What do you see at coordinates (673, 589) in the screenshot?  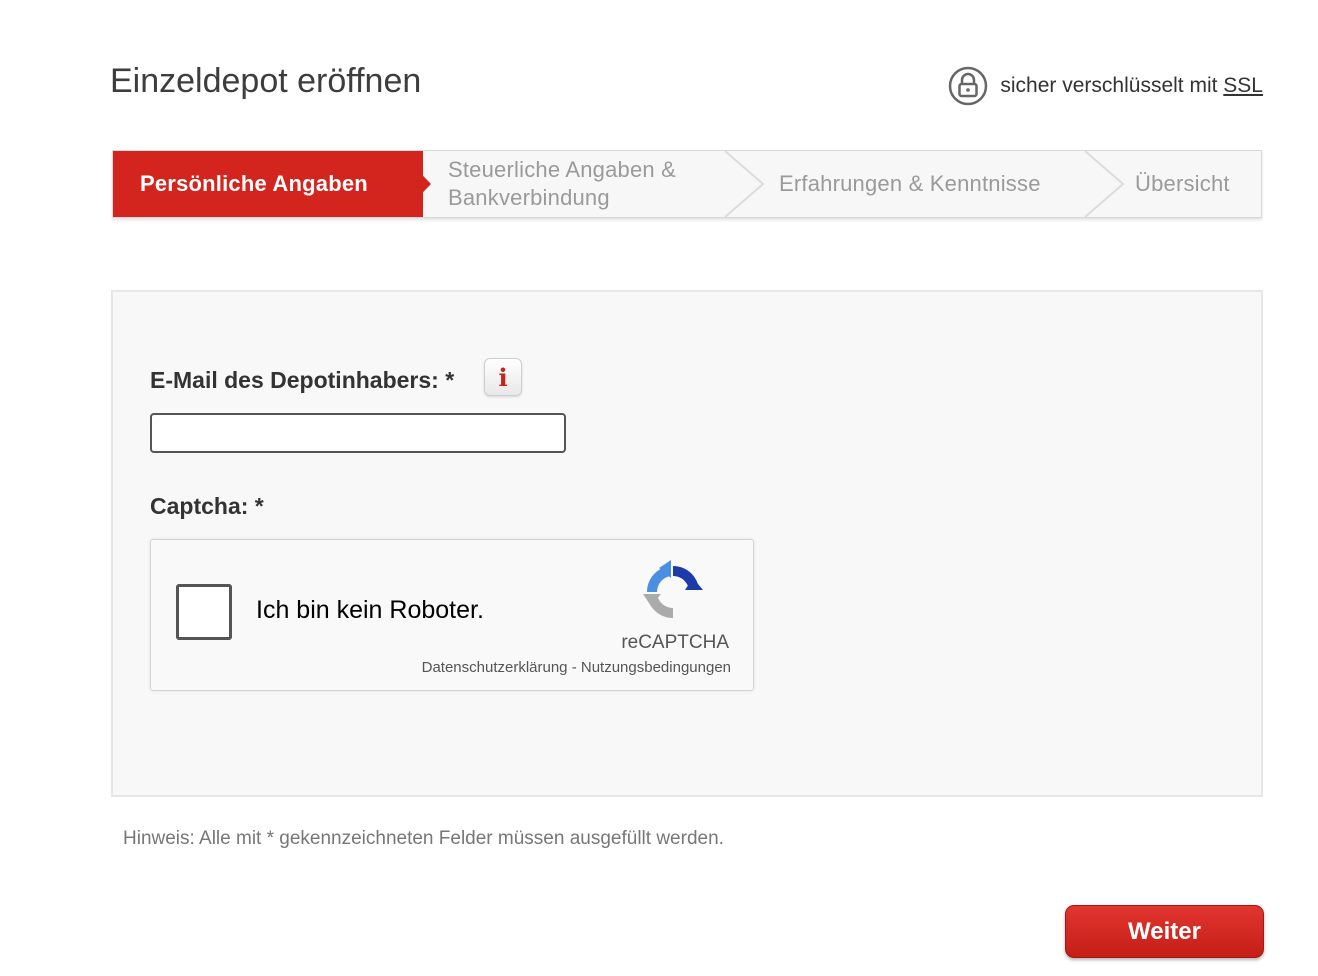 I see `recaptcha-logo-icon` at bounding box center [673, 589].